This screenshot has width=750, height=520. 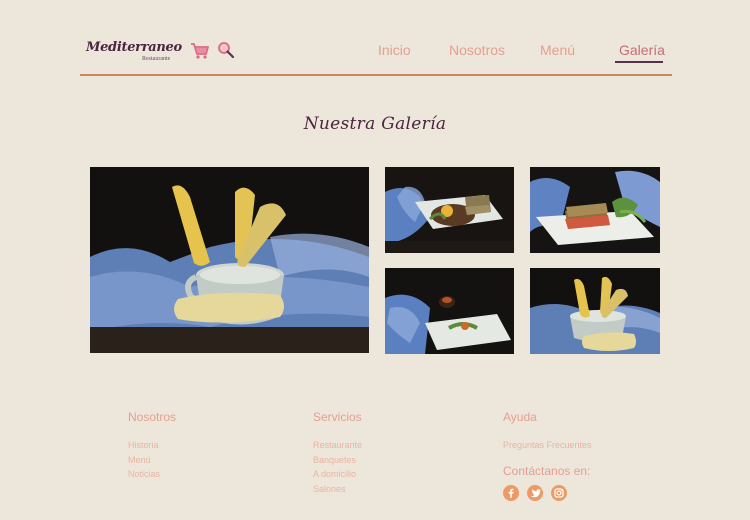 What do you see at coordinates (152, 417) in the screenshot?
I see `footer-heading-nosotros: Nosotros` at bounding box center [152, 417].